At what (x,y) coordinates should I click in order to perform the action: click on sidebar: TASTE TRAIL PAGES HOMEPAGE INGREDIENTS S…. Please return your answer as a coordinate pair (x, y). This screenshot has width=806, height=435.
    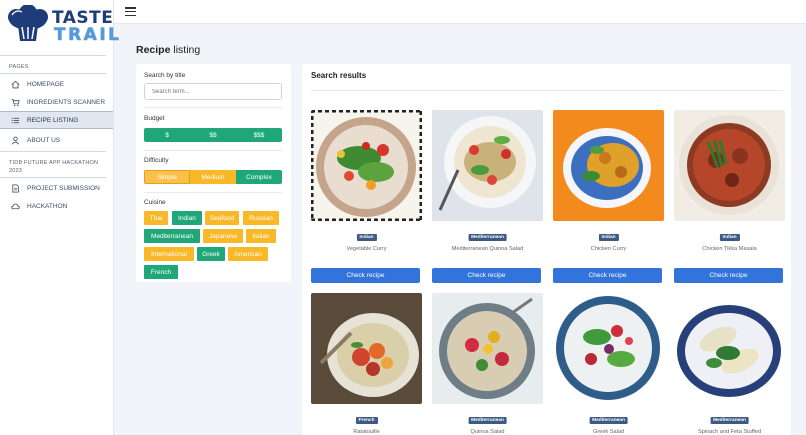
    Looking at the image, I should click on (59, 217).